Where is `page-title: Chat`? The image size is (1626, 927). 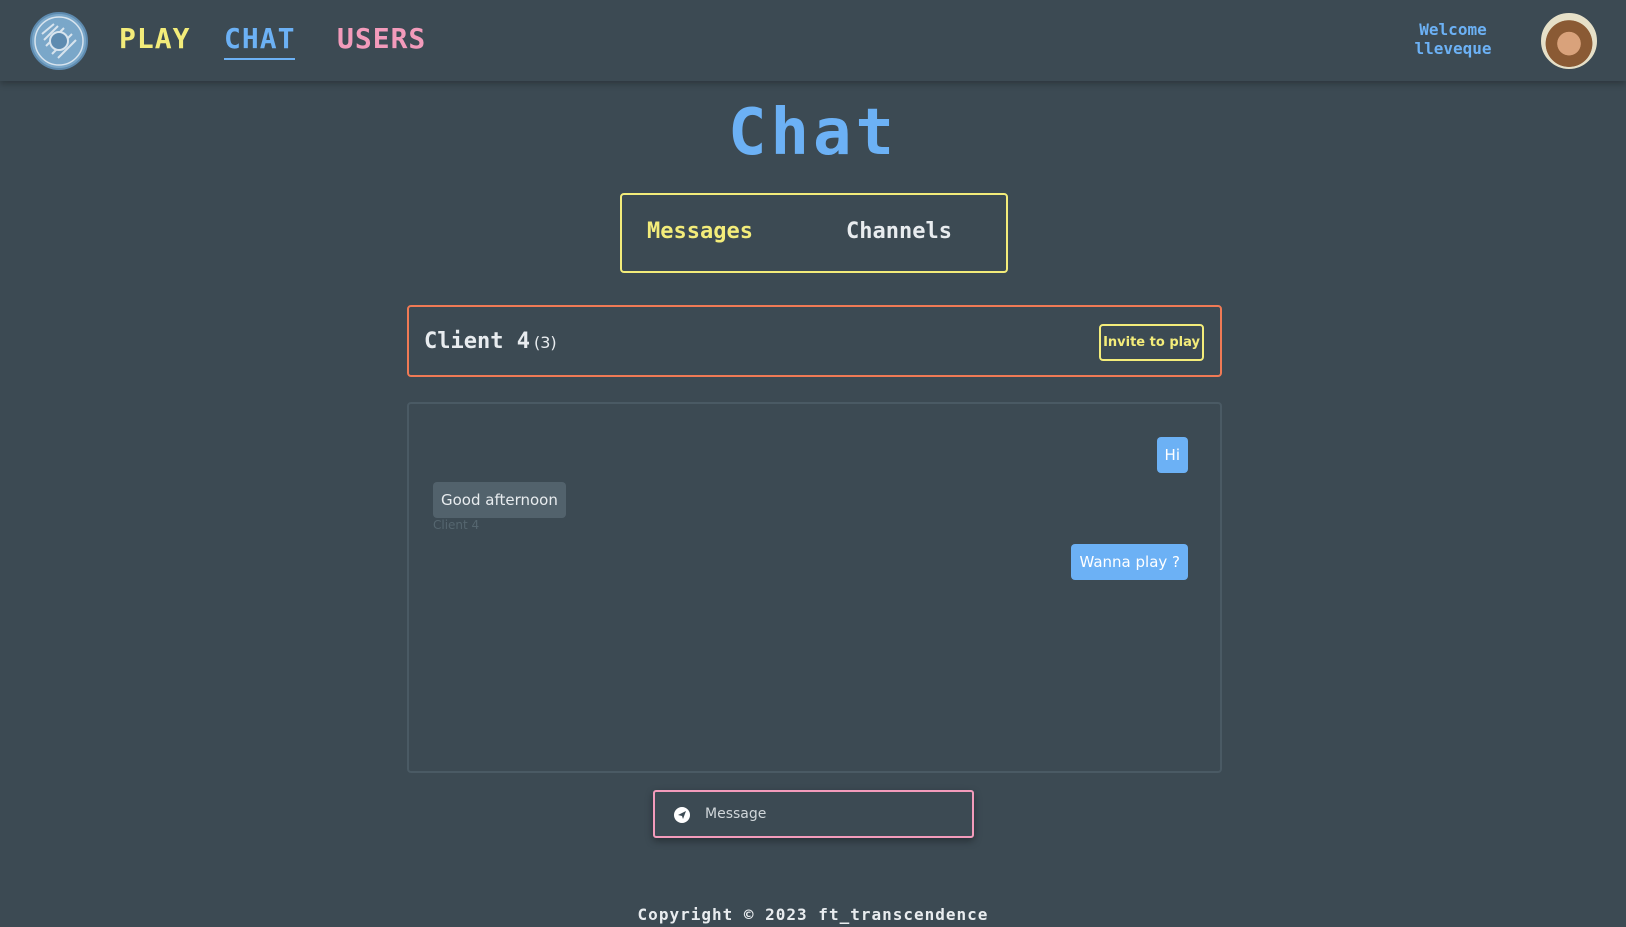 page-title: Chat is located at coordinates (813, 133).